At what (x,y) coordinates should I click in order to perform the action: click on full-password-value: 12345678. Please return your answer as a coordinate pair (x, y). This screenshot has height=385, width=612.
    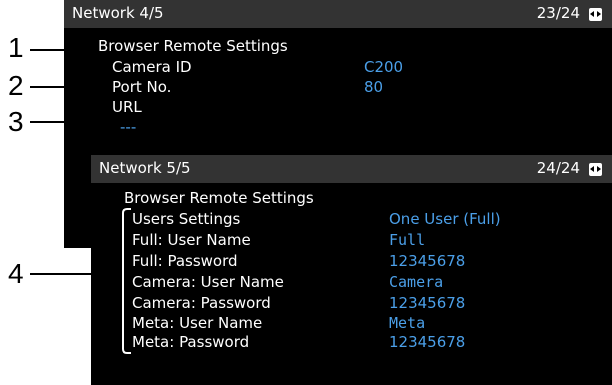
    Looking at the image, I should click on (427, 261).